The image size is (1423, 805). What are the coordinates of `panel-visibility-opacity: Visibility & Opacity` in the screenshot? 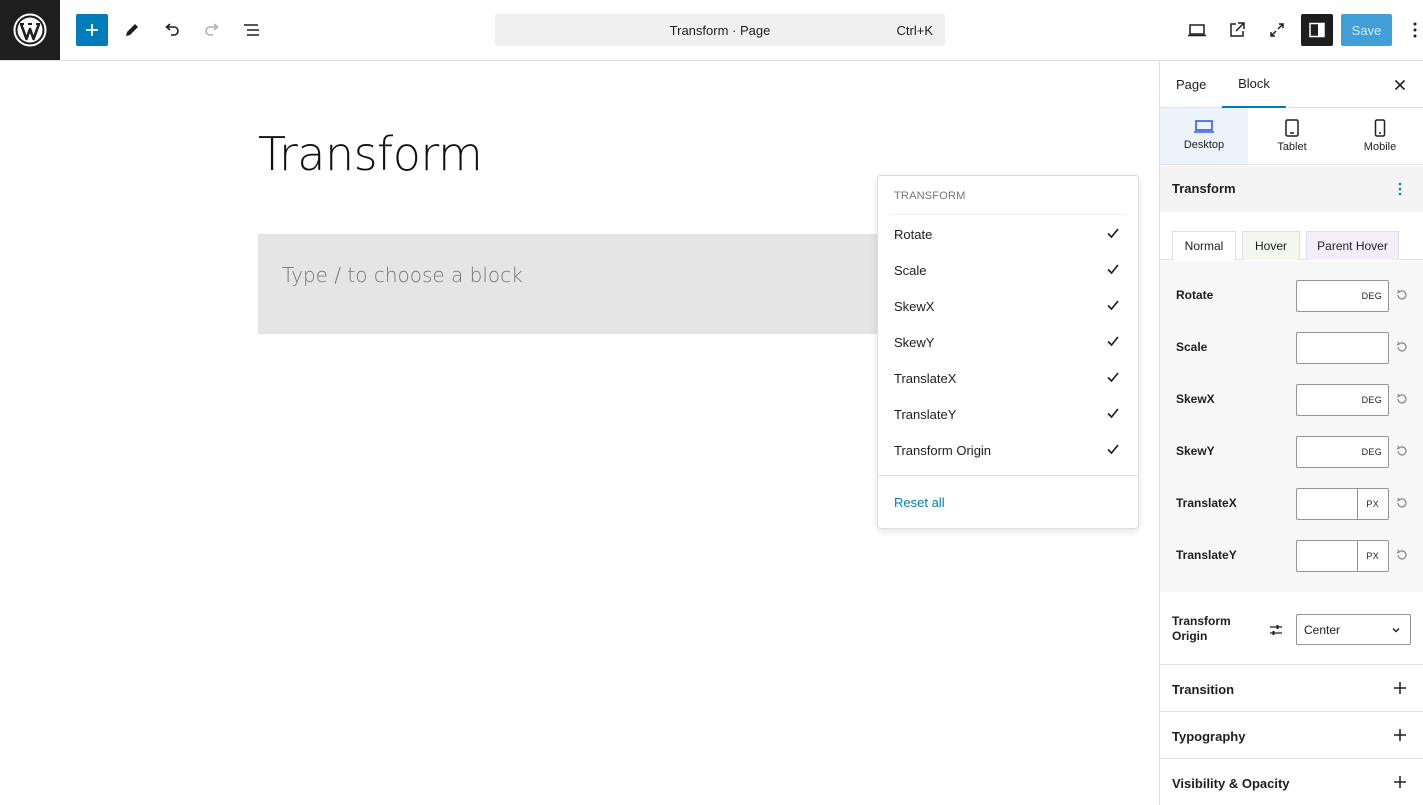 It's located at (1291, 782).